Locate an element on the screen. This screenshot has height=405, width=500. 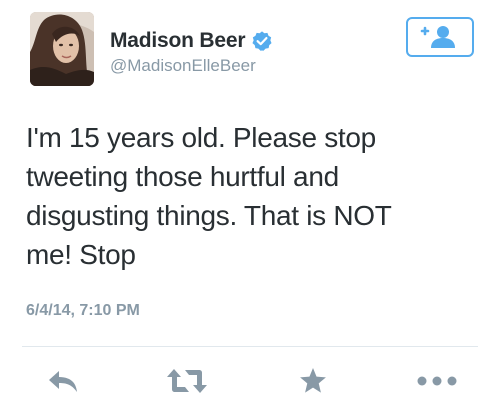
user-handle: @MadisonElleBeer is located at coordinates (183, 66).